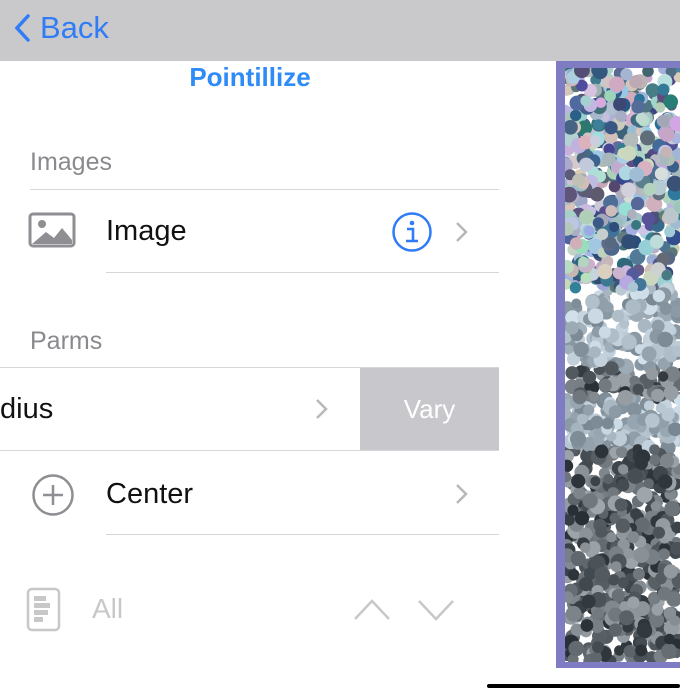 The width and height of the screenshot is (680, 688). I want to click on chevron-up-icon, so click(372, 610).